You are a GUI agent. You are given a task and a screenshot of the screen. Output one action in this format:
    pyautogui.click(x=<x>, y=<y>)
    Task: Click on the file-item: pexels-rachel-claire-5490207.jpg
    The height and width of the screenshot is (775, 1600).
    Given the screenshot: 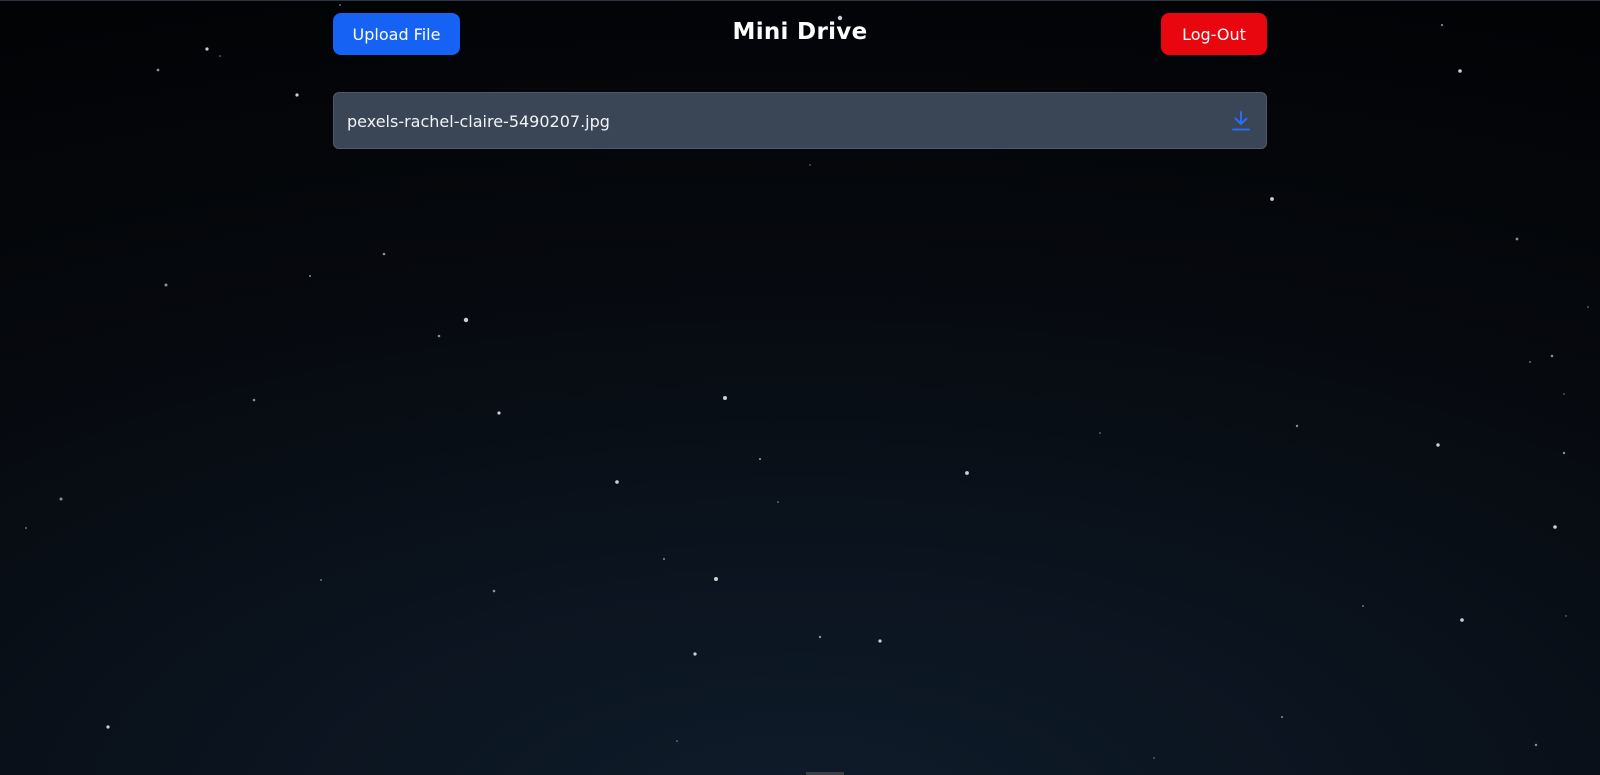 What is the action you would take?
    pyautogui.click(x=800, y=120)
    